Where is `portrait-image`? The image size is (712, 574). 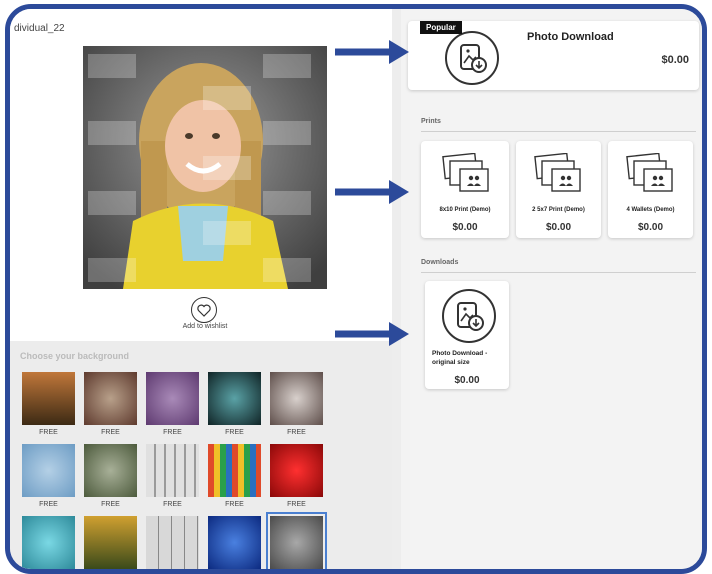 portrait-image is located at coordinates (205, 167).